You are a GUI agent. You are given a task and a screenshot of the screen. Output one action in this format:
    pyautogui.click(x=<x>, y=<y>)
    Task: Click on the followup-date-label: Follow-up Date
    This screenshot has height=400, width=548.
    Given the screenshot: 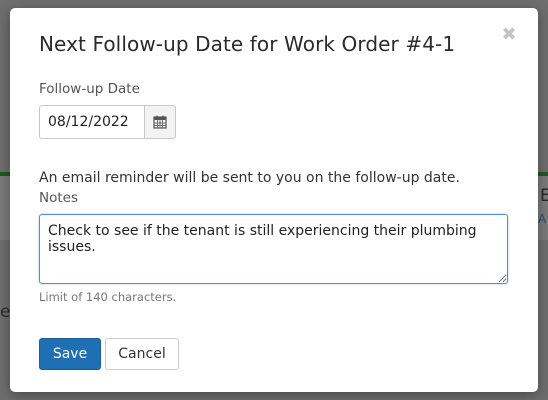 What is the action you would take?
    pyautogui.click(x=89, y=89)
    